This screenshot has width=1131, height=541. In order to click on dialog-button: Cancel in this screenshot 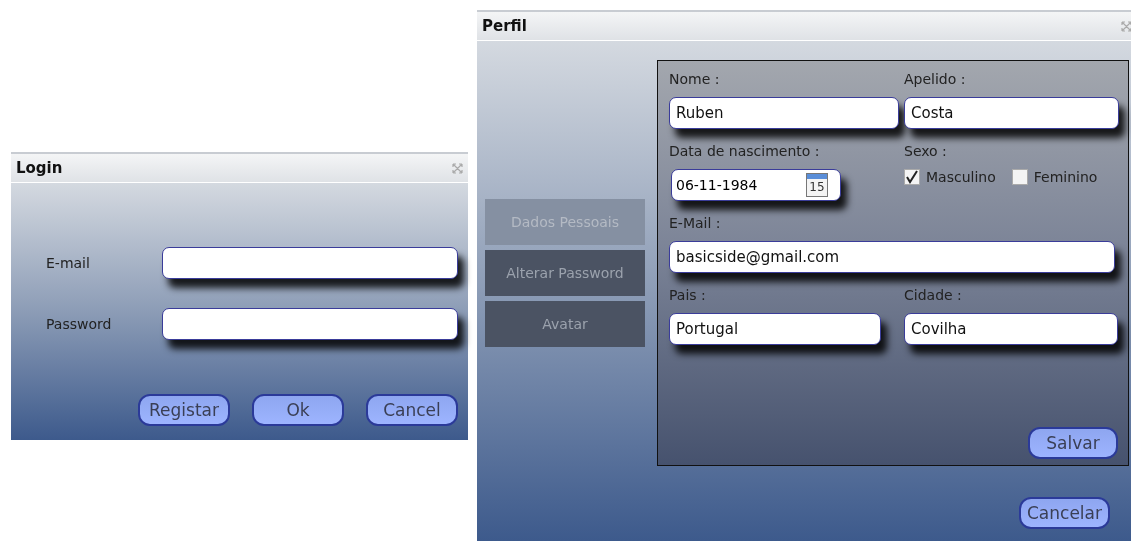, I will do `click(412, 410)`.